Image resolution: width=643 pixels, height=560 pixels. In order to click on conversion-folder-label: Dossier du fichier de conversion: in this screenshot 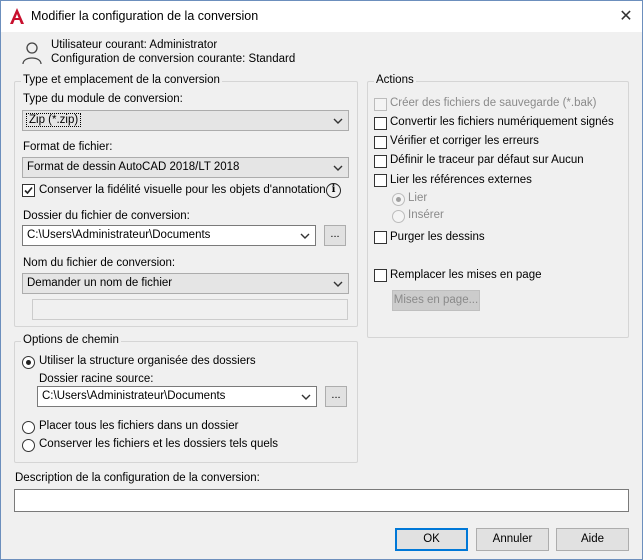, I will do `click(106, 216)`.